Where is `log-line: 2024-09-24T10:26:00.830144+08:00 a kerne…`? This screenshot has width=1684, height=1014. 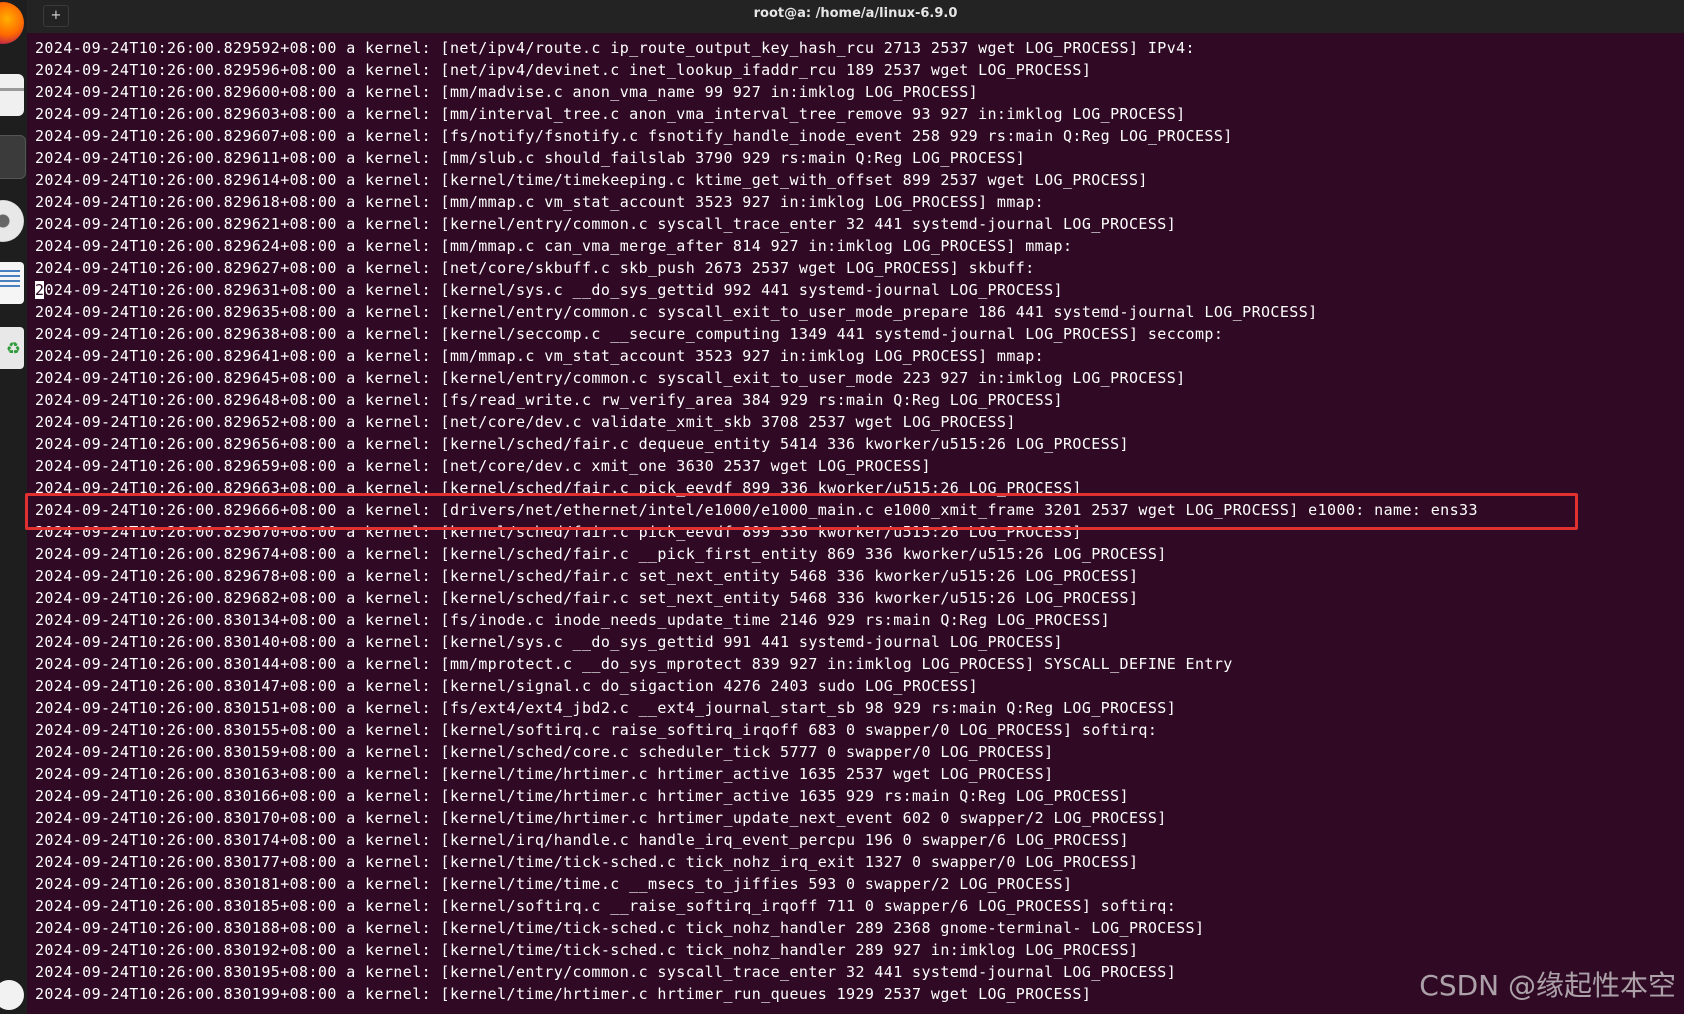 log-line: 2024-09-24T10:26:00.830144+08:00 a kerne… is located at coordinates (634, 664).